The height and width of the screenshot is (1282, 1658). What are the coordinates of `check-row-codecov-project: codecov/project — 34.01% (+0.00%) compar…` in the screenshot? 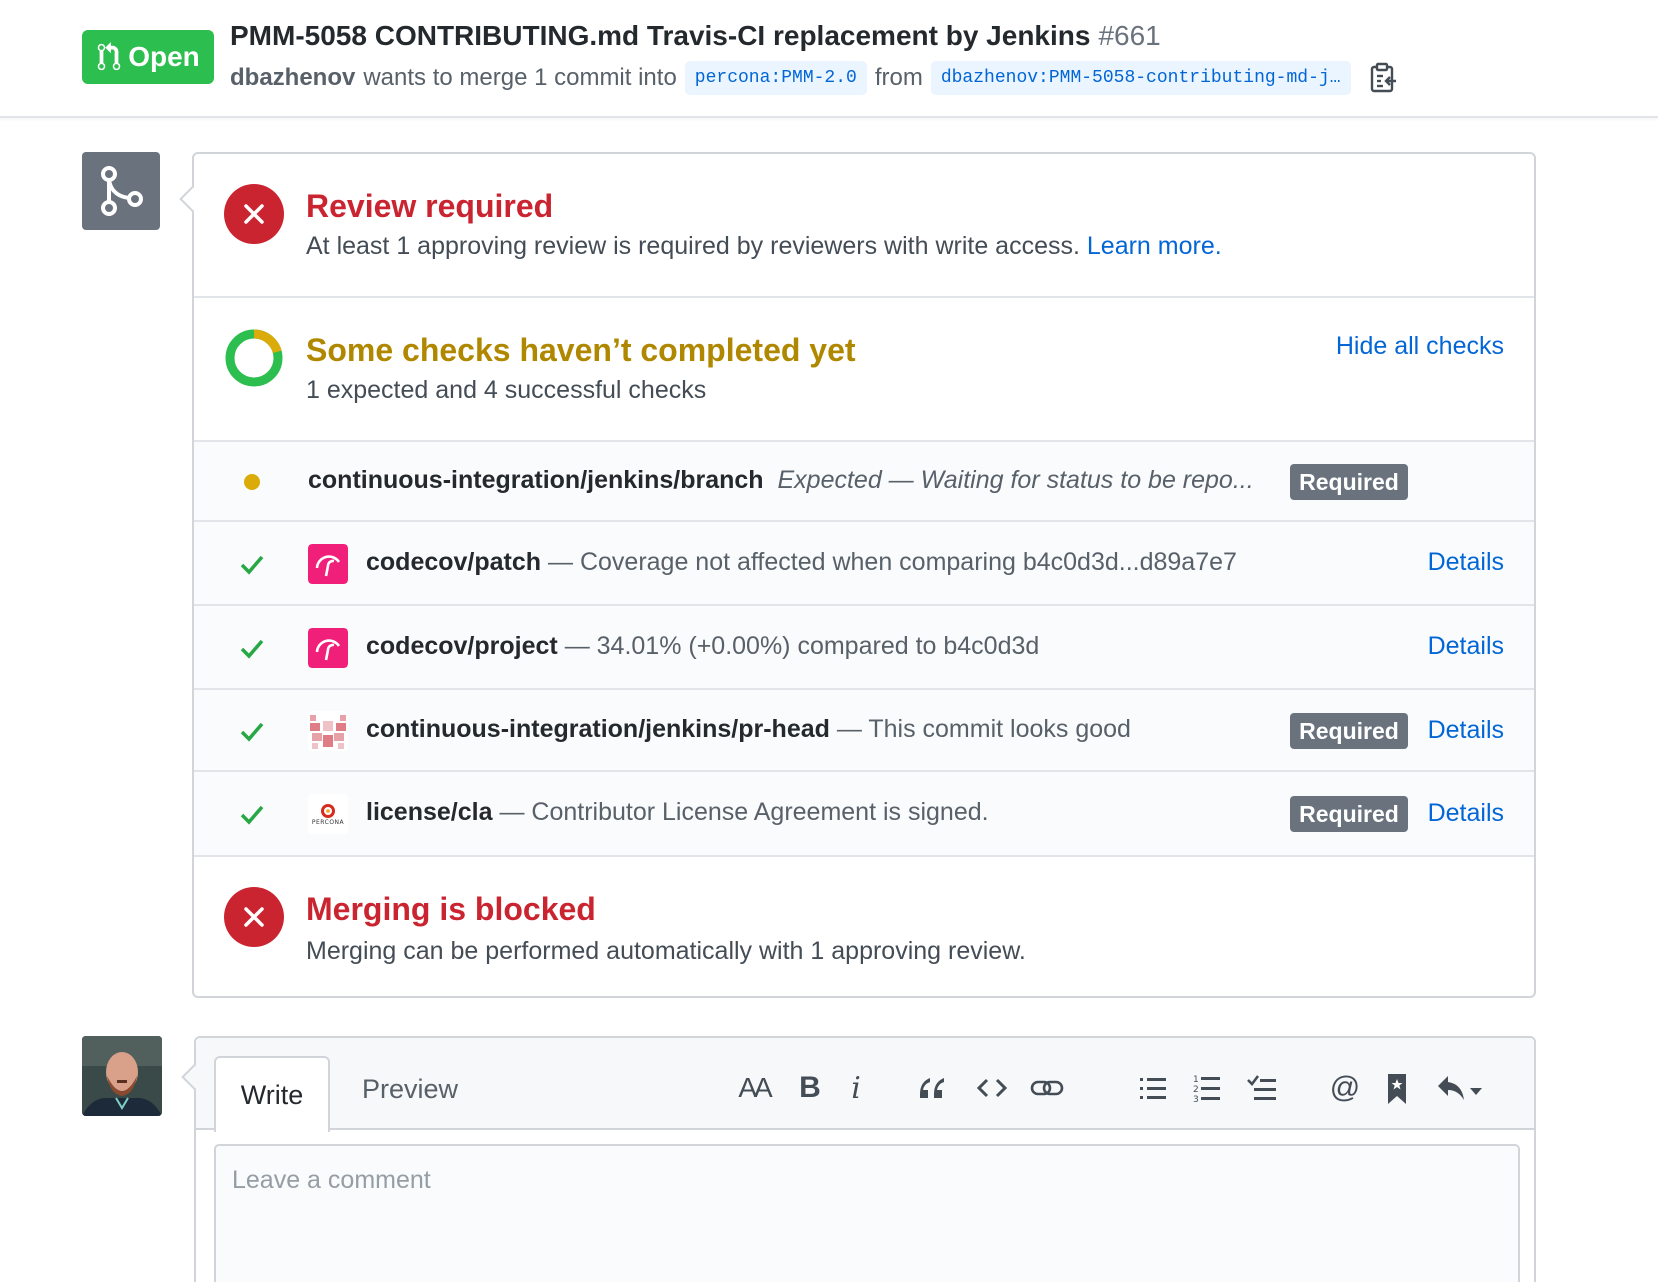 It's located at (864, 648).